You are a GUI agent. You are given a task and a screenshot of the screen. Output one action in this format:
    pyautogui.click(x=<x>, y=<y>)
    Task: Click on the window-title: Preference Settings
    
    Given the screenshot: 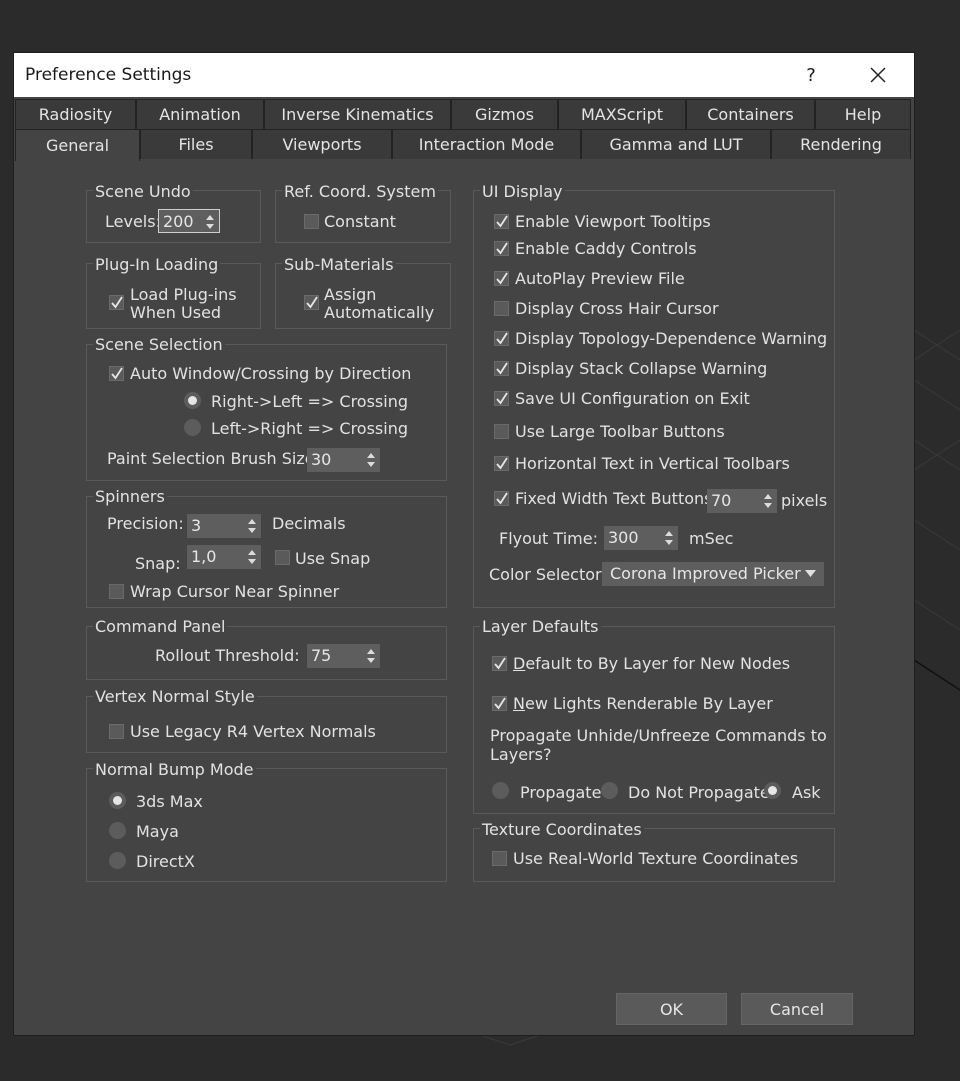 What is the action you would take?
    pyautogui.click(x=108, y=75)
    